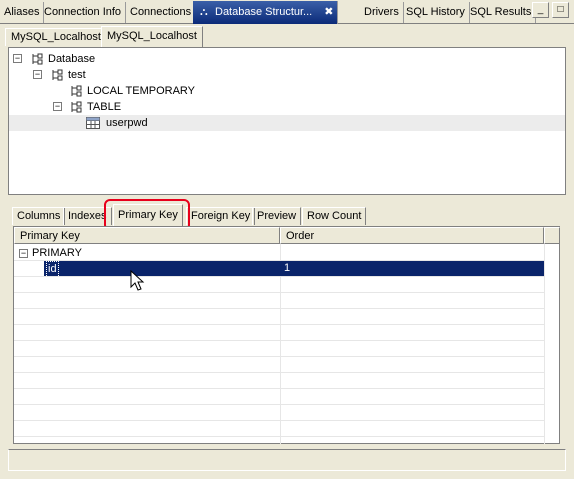  I want to click on tab-label: Drivers, so click(381, 12).